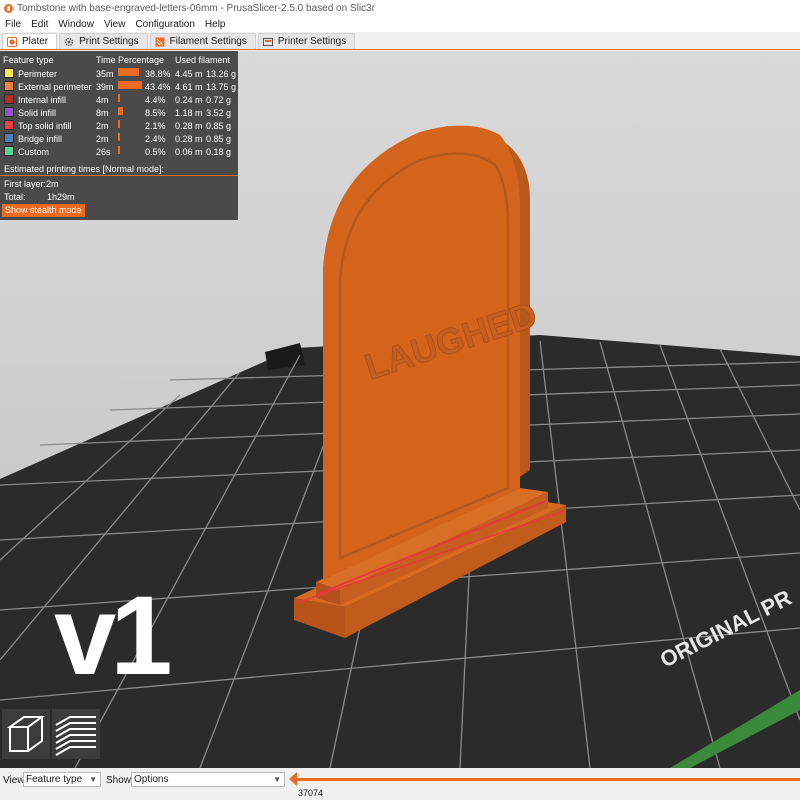 The image size is (800, 800). What do you see at coordinates (155, 100) in the screenshot?
I see `legend-percentage: 4.4%` at bounding box center [155, 100].